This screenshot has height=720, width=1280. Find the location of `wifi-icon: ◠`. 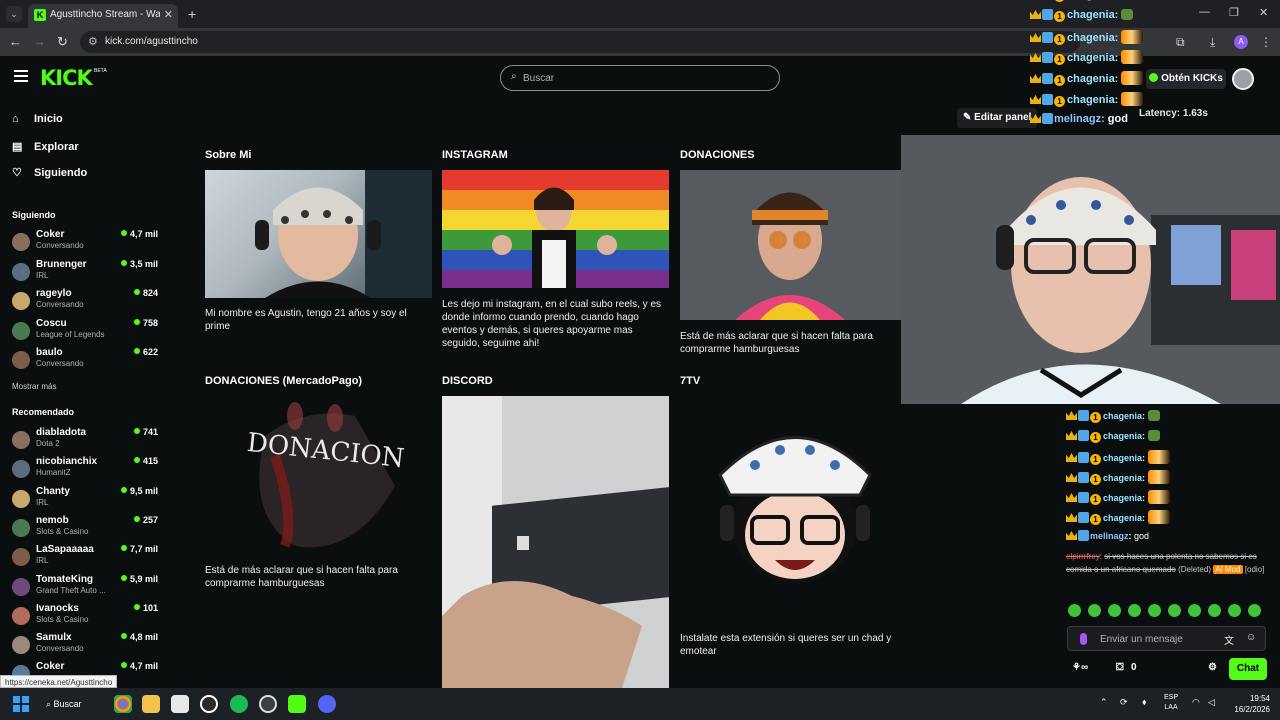

wifi-icon: ◠ is located at coordinates (1196, 702).